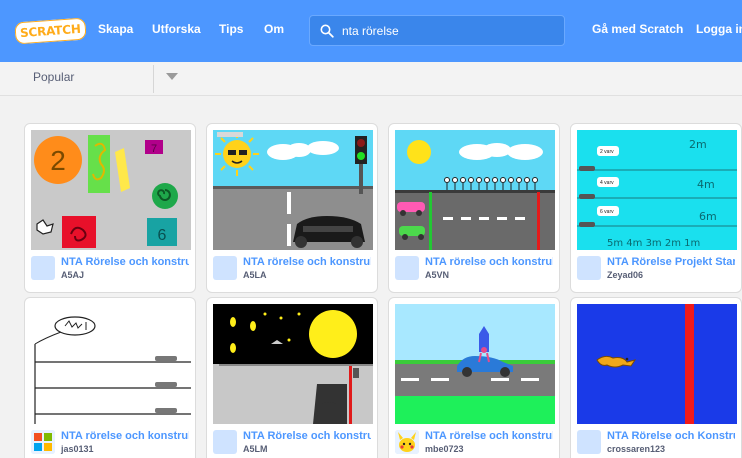  What do you see at coordinates (274, 29) in the screenshot?
I see `nav-link-om: Om` at bounding box center [274, 29].